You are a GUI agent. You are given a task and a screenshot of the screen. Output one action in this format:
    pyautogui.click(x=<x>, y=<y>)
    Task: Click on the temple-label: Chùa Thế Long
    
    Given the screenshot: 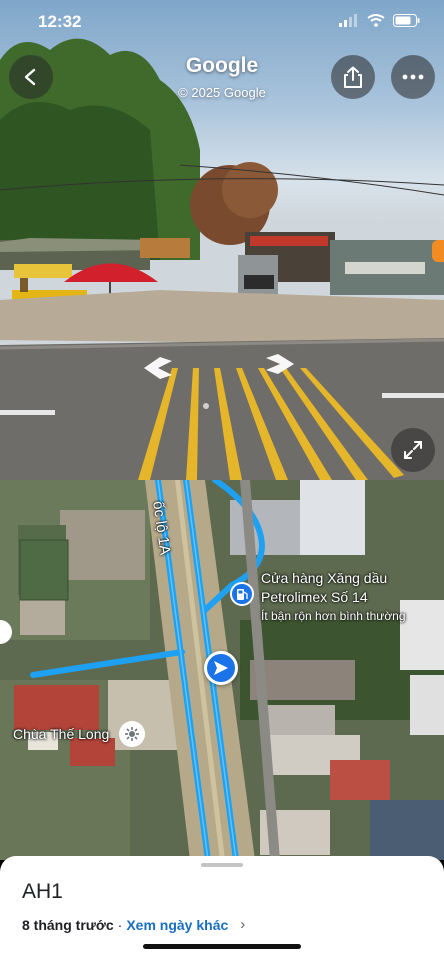 What is the action you would take?
    pyautogui.click(x=61, y=734)
    